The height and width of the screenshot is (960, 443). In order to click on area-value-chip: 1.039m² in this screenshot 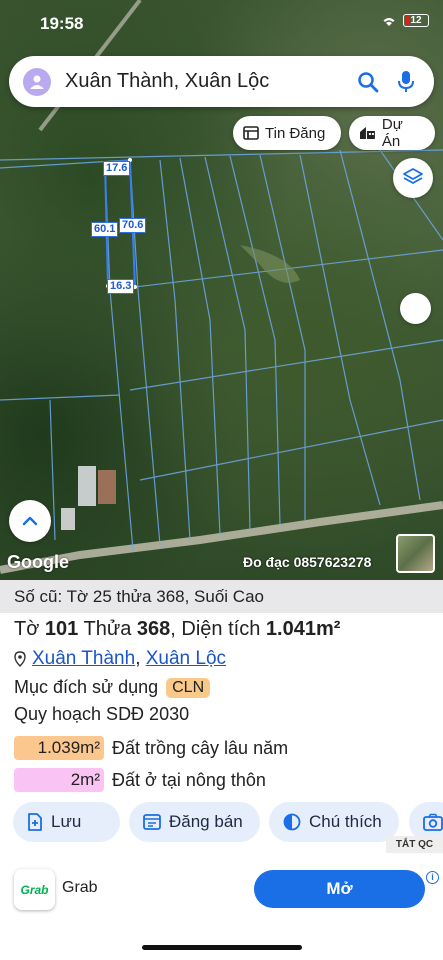, I will do `click(59, 748)`.